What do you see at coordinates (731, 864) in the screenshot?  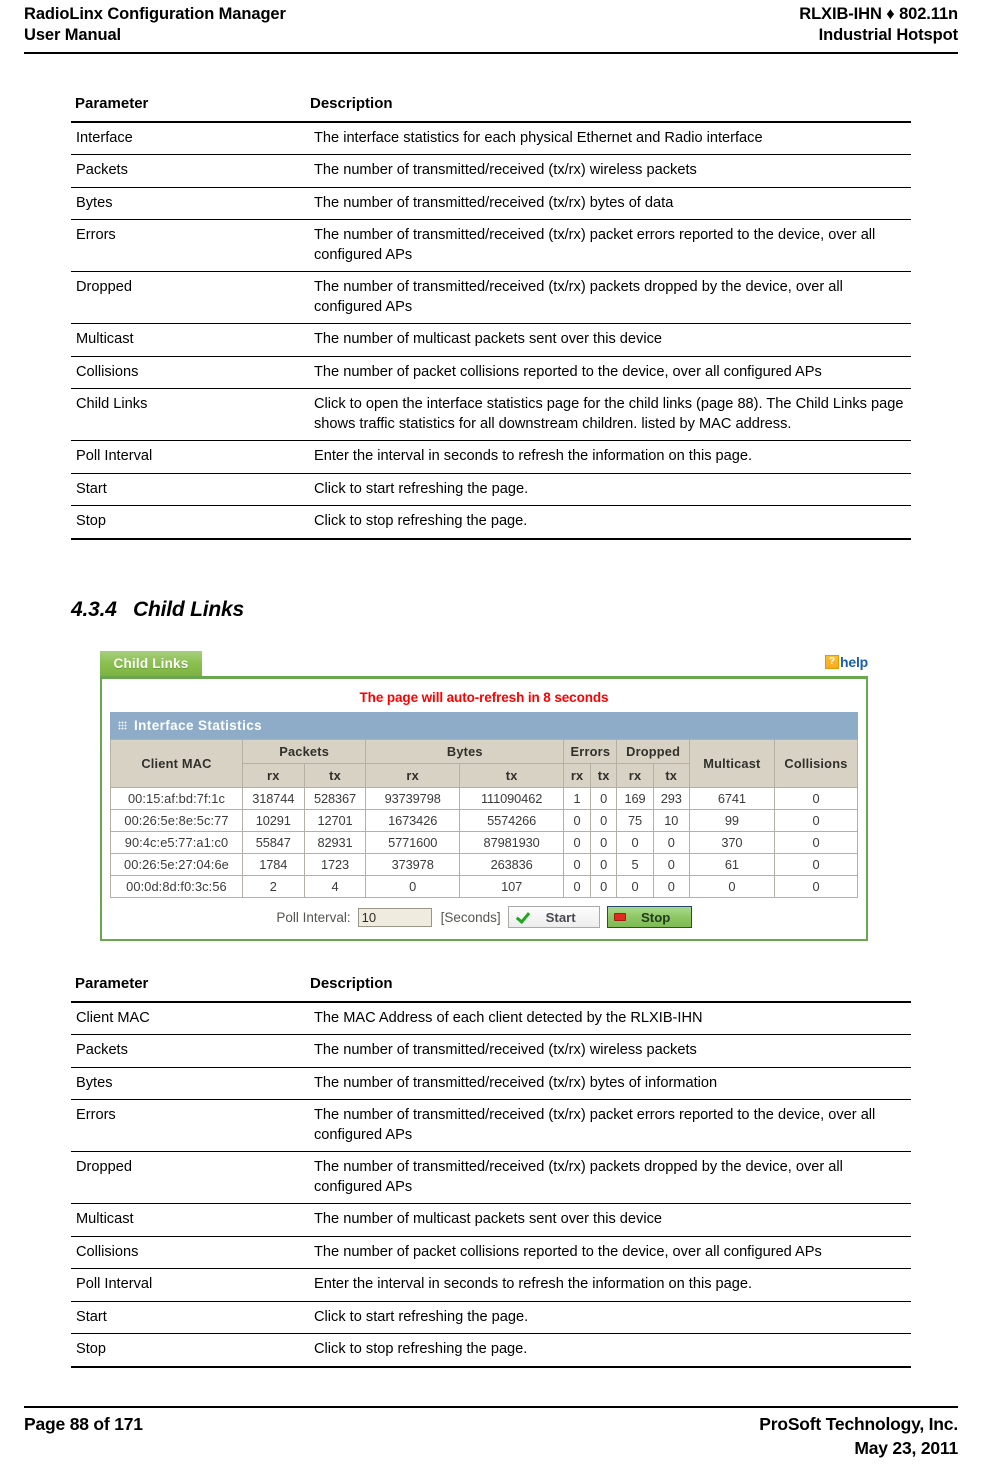 I see `stats-cell-multicast: 61` at bounding box center [731, 864].